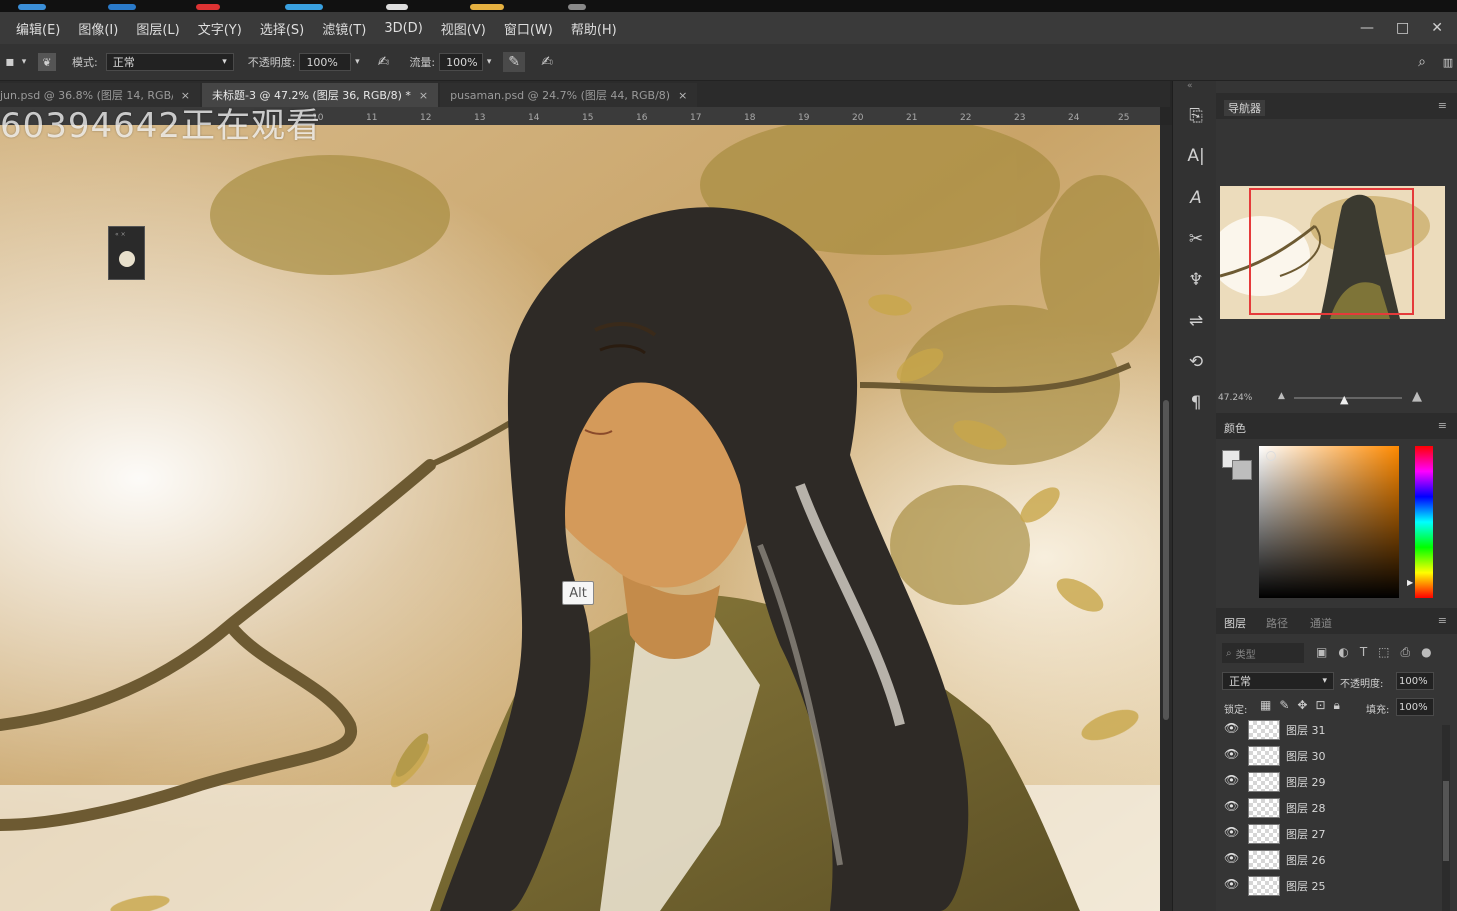 The height and width of the screenshot is (911, 1457). What do you see at coordinates (1344, 399) in the screenshot?
I see `zoom-slider-handle: ▲` at bounding box center [1344, 399].